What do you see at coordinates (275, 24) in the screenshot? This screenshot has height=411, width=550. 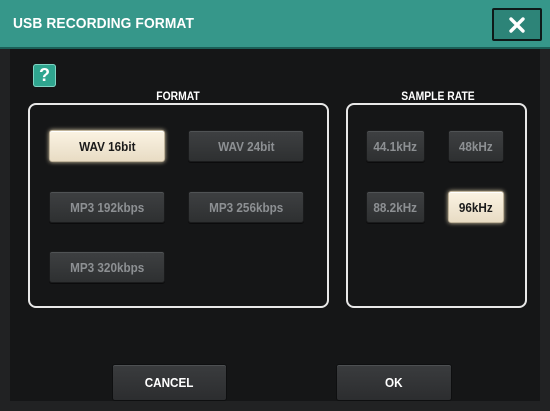 I see `title-bar: USB RECORDING FORMAT` at bounding box center [275, 24].